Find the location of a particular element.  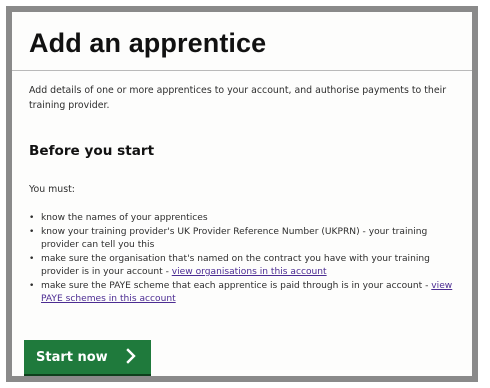

title-divider is located at coordinates (242, 70).